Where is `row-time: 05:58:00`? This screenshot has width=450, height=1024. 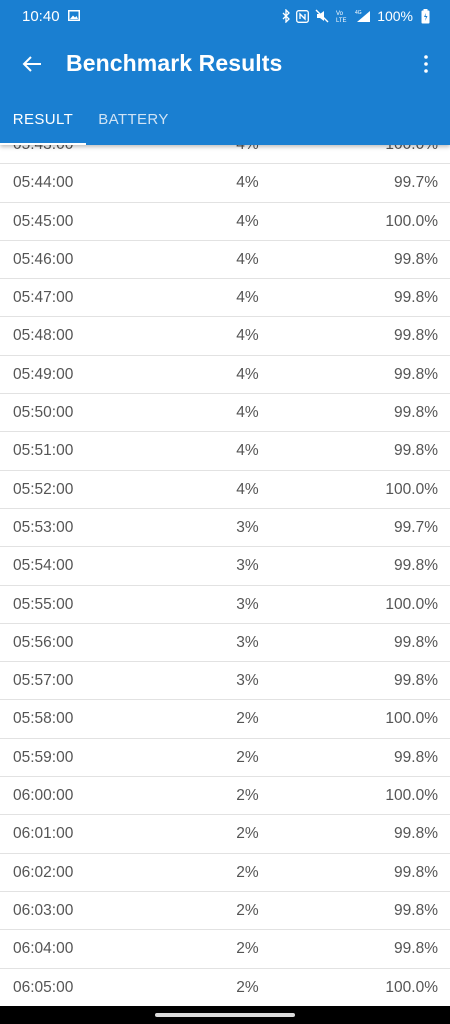
row-time: 05:58:00 is located at coordinates (43, 719).